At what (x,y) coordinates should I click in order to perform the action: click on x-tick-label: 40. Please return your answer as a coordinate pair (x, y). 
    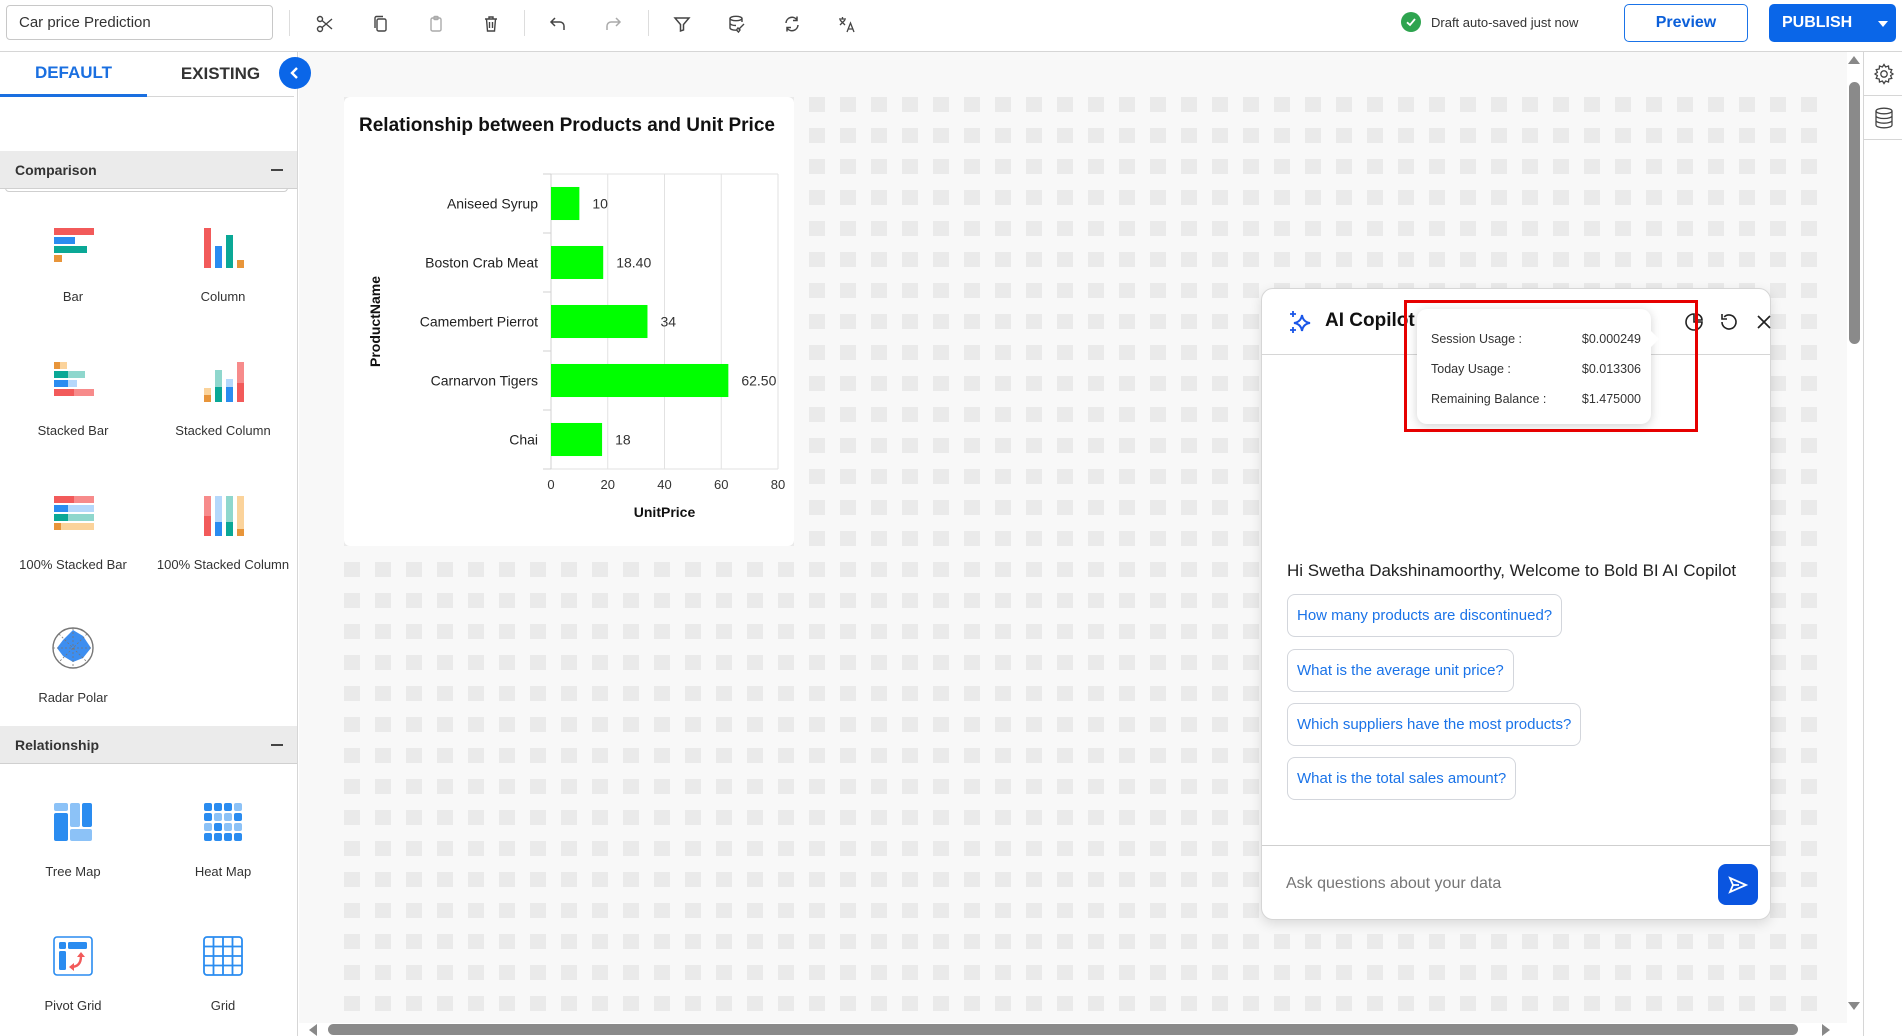
    Looking at the image, I should click on (664, 484).